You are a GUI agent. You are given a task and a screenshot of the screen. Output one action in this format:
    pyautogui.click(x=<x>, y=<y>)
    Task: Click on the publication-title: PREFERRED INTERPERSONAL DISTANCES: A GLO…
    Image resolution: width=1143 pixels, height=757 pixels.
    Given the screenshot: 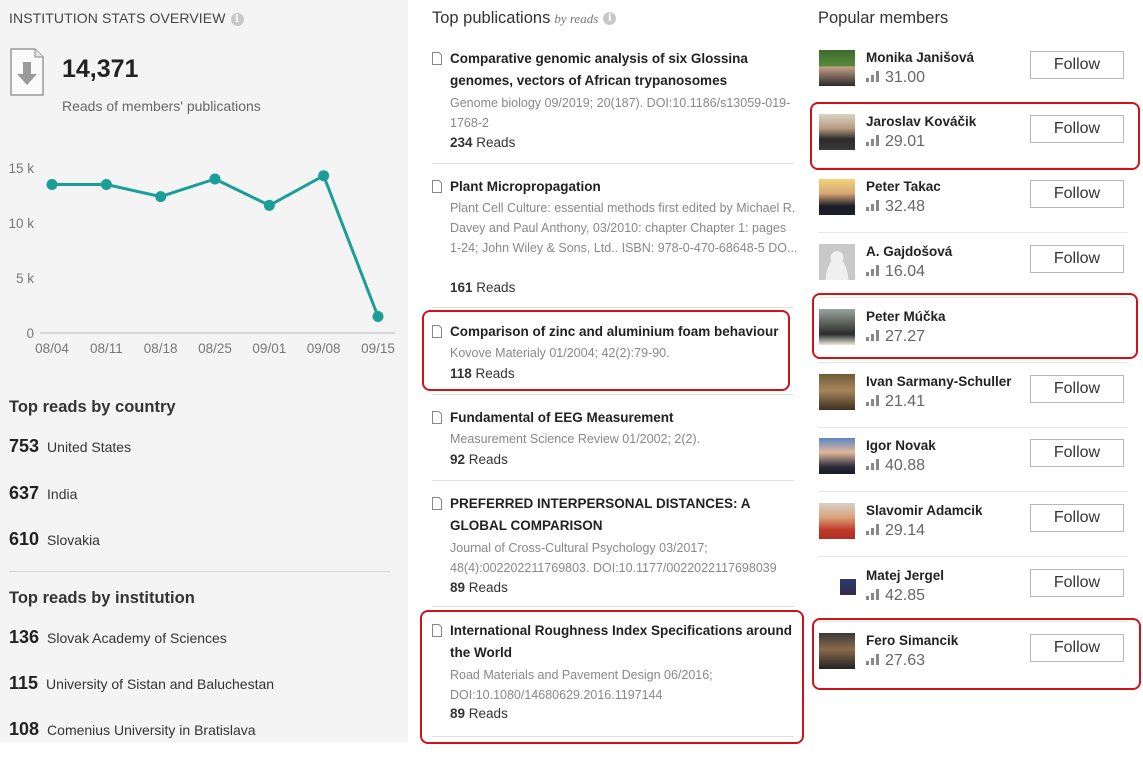 What is the action you would take?
    pyautogui.click(x=623, y=515)
    